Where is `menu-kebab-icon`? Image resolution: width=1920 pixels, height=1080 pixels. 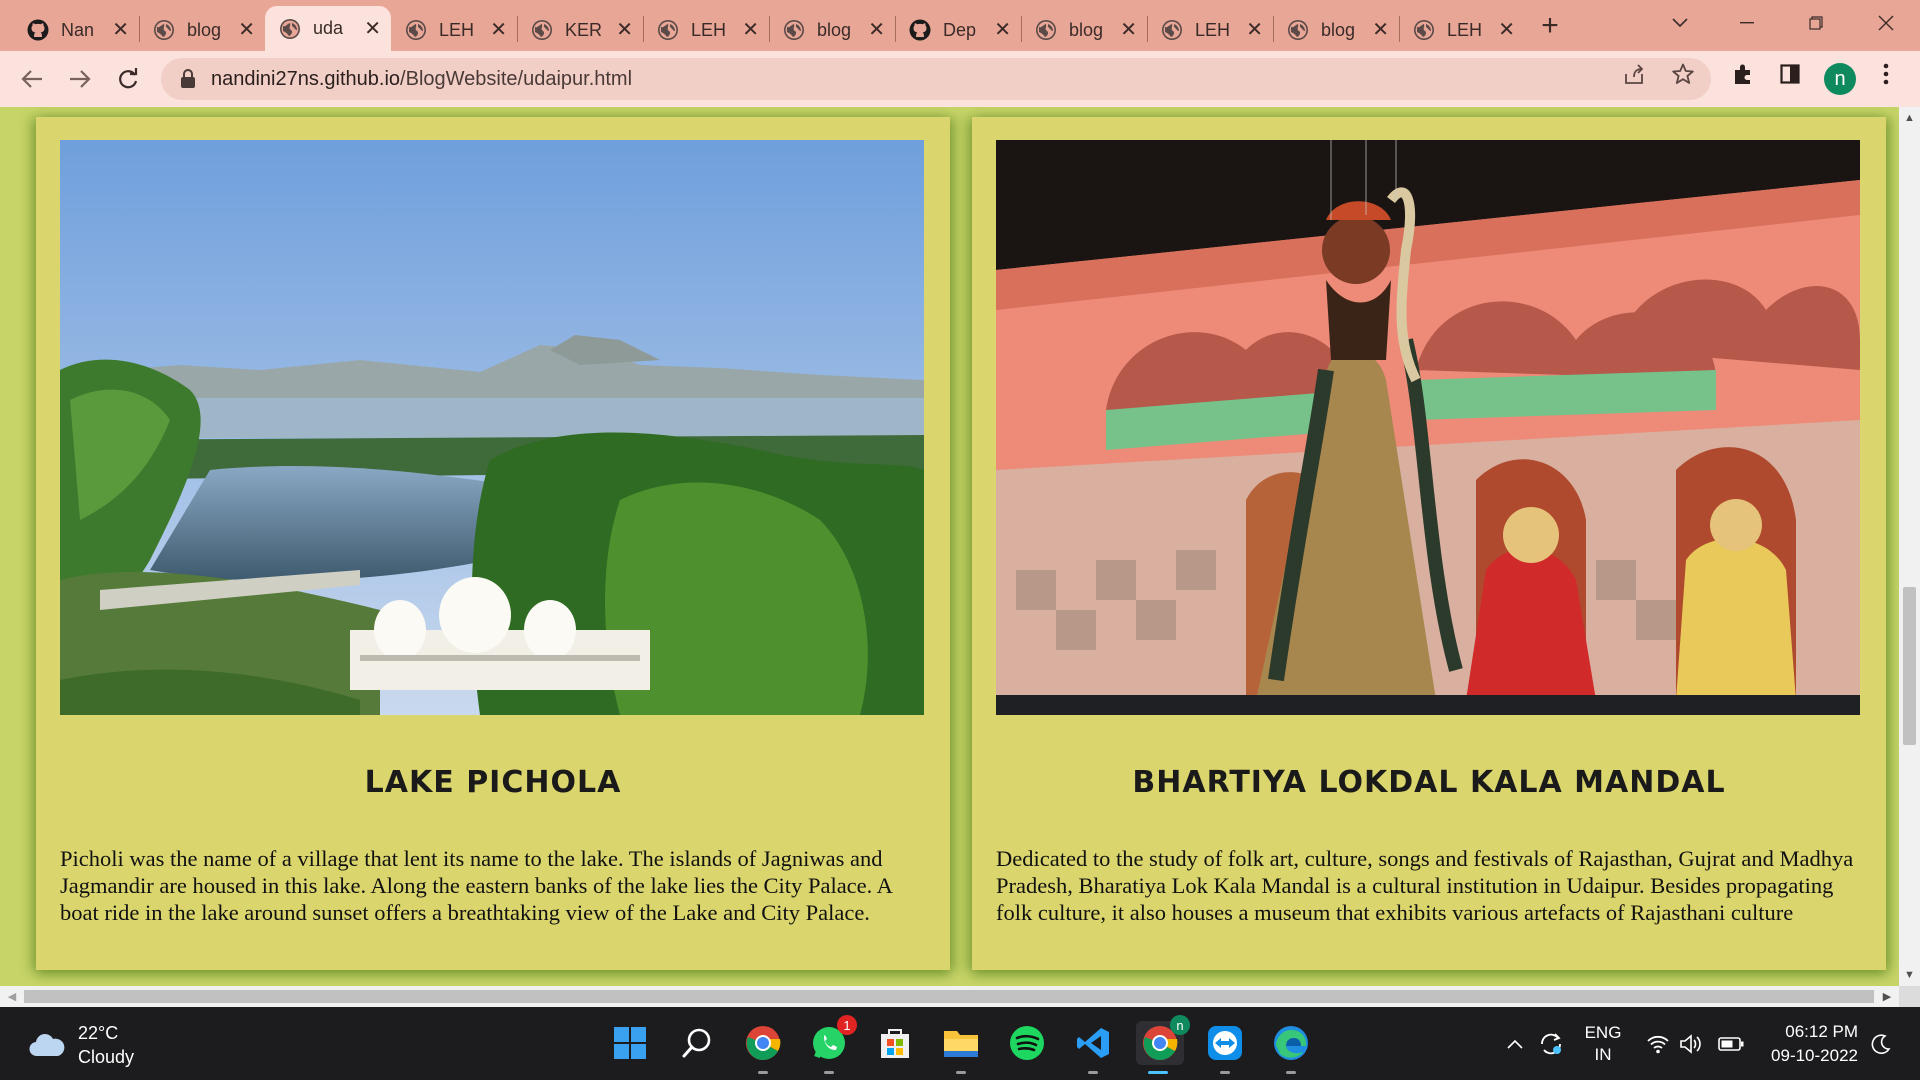
menu-kebab-icon is located at coordinates (1886, 74).